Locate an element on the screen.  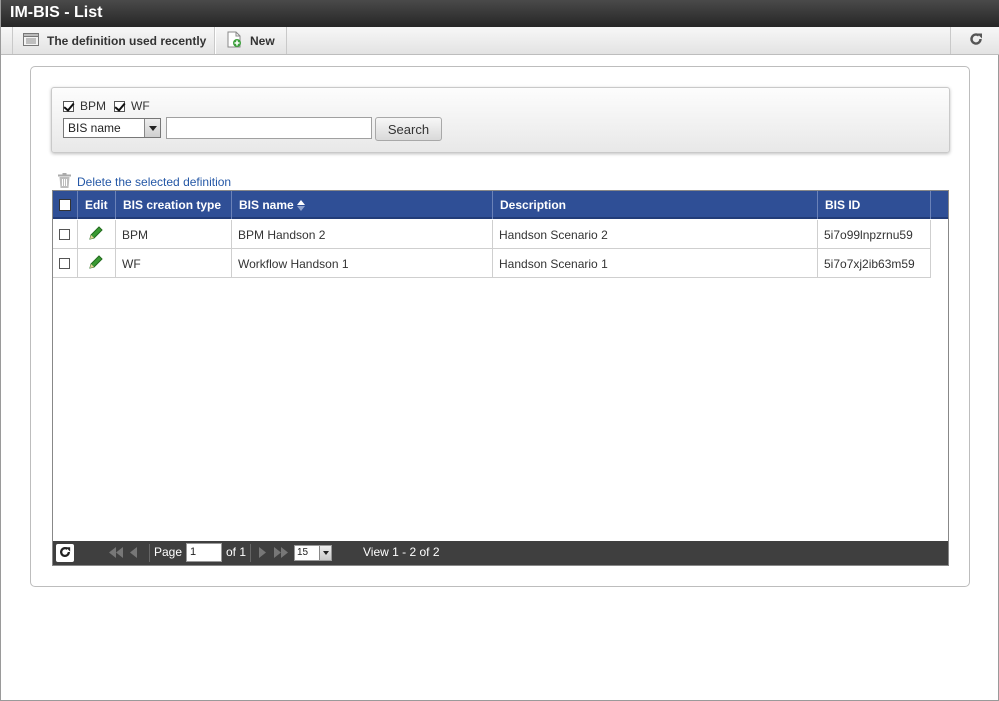
delete-selected-link: Delete the selected definition is located at coordinates (144, 182).